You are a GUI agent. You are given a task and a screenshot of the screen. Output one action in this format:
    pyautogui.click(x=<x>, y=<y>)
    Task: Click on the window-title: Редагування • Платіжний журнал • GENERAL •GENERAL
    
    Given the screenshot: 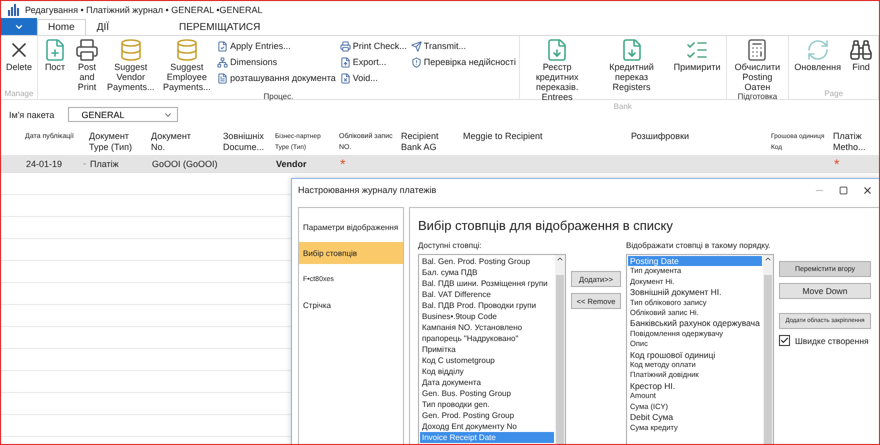 What is the action you would take?
    pyautogui.click(x=144, y=10)
    